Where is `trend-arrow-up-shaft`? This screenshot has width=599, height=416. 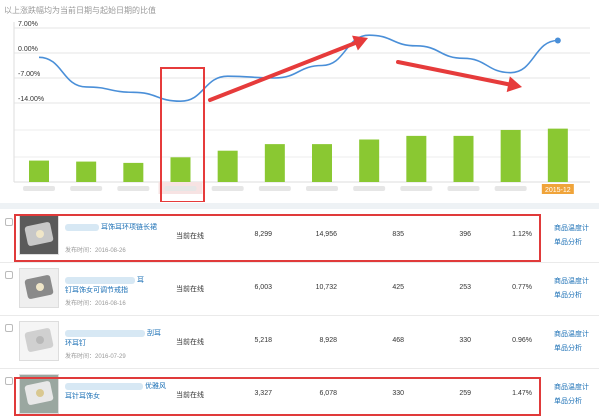
trend-arrow-up-shaft is located at coordinates (282, 71).